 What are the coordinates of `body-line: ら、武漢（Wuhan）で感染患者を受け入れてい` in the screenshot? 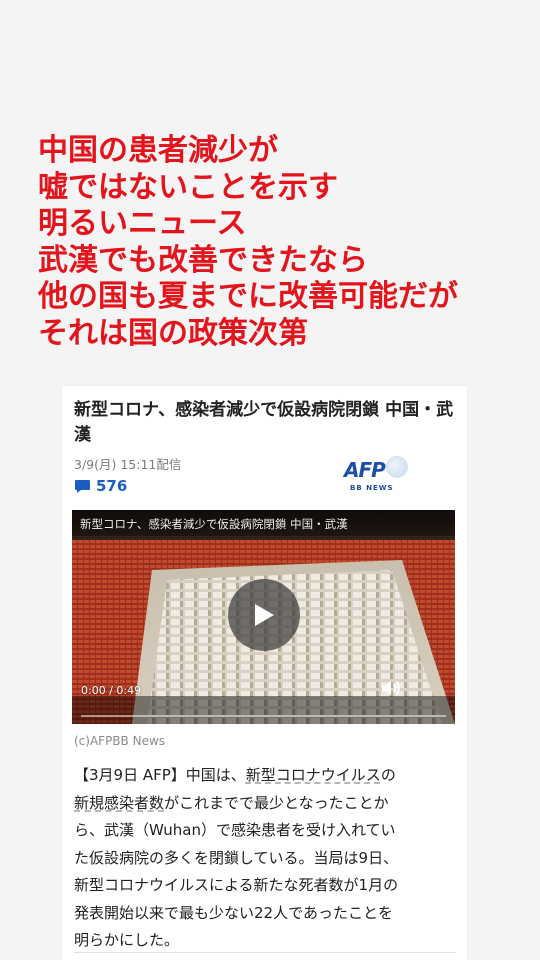 It's located at (235, 830).